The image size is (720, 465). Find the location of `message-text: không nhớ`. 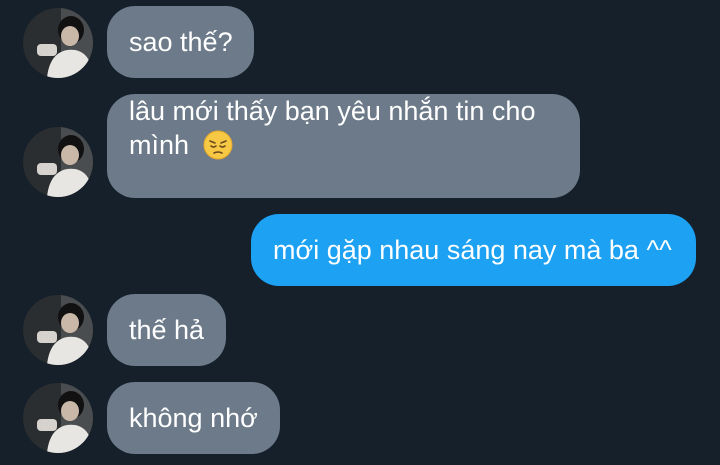

message-text: không nhớ is located at coordinates (193, 418).